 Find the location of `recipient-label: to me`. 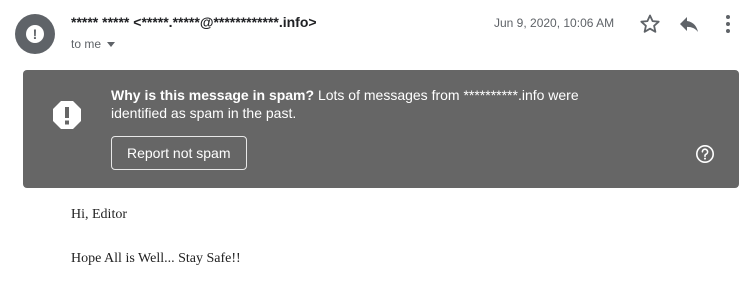

recipient-label: to me is located at coordinates (86, 44).